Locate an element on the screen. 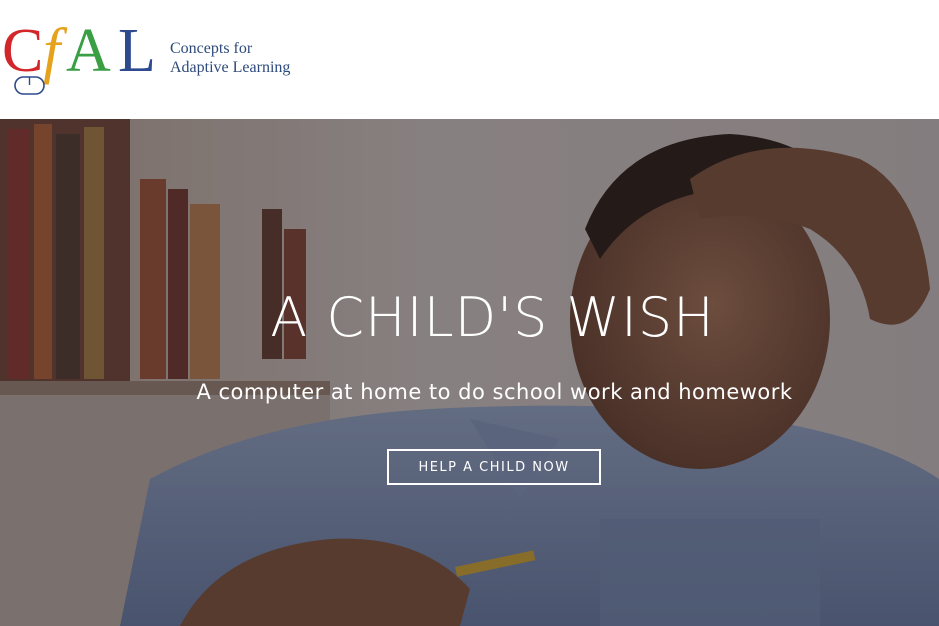 The width and height of the screenshot is (939, 626). cfal-logo-mark: C f A L is located at coordinates (79, 56).